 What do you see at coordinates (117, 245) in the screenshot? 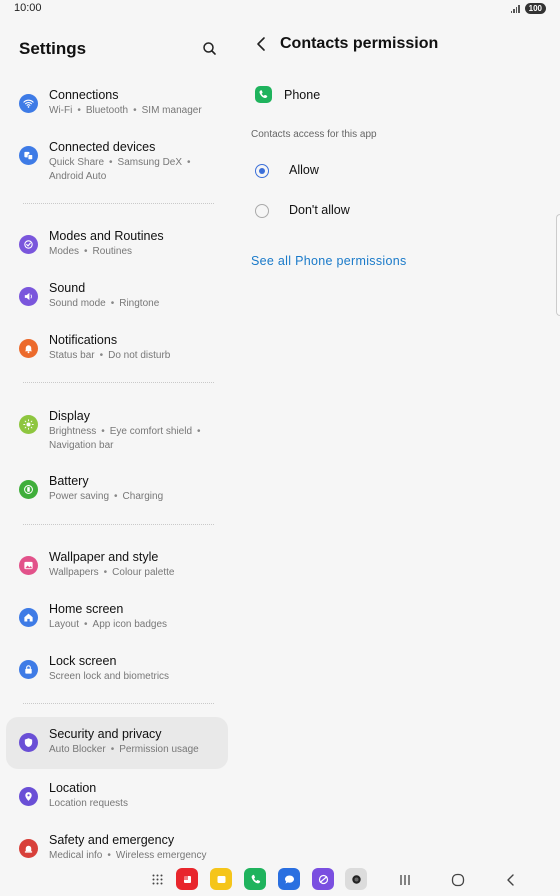
I see `settings-item-modes-and-routines: Modes and Routines Modes • Routines` at bounding box center [117, 245].